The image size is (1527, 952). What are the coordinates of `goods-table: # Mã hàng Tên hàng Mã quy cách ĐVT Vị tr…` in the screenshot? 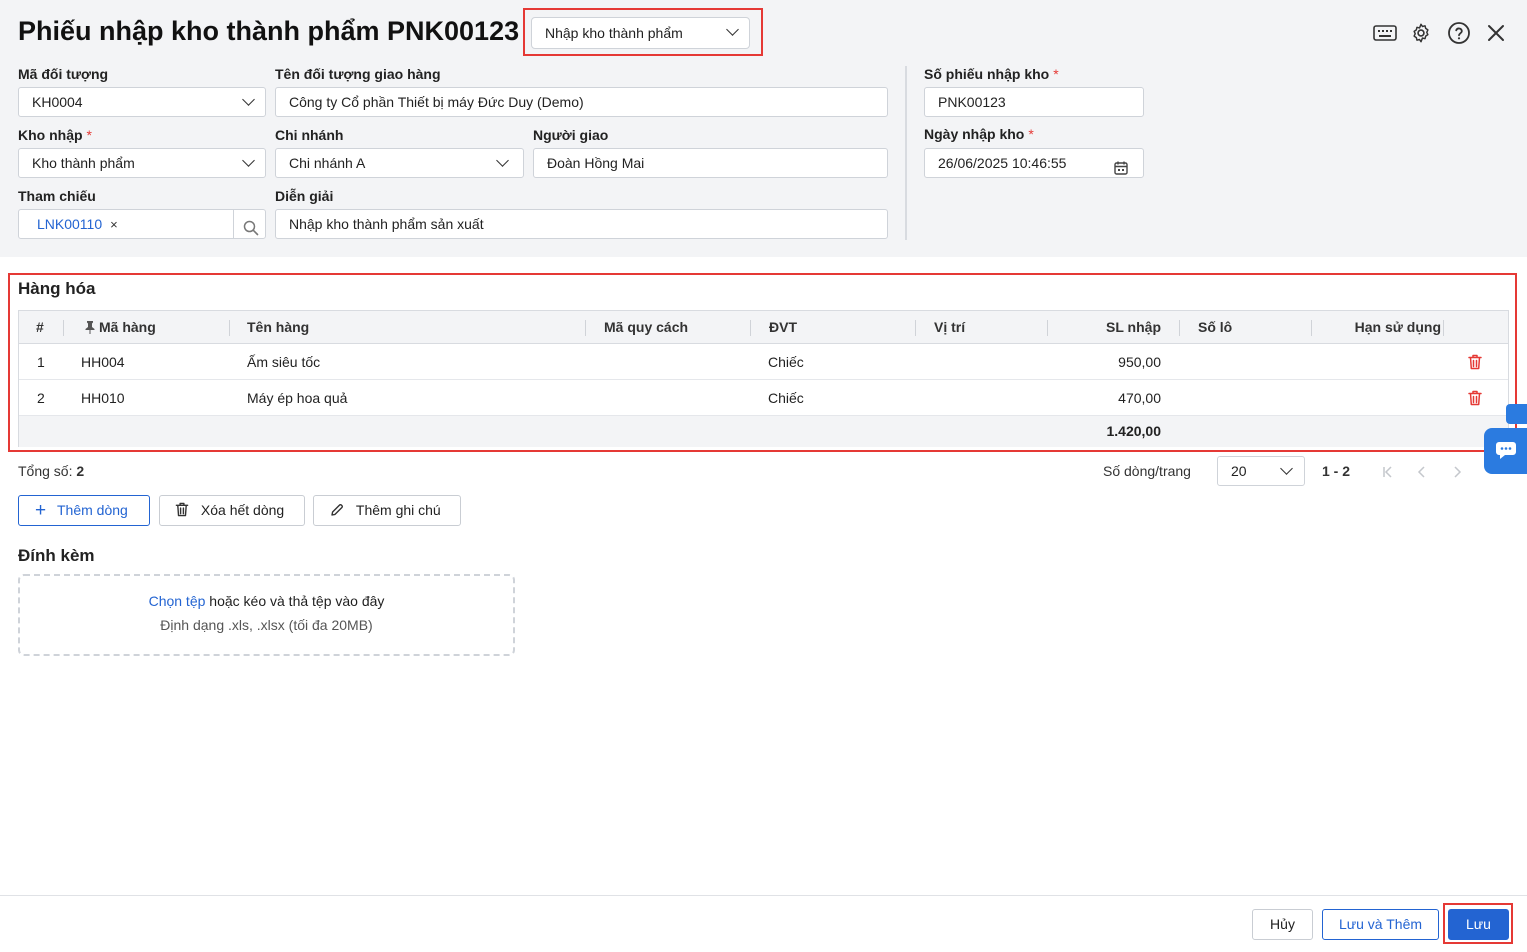 It's located at (763, 378).